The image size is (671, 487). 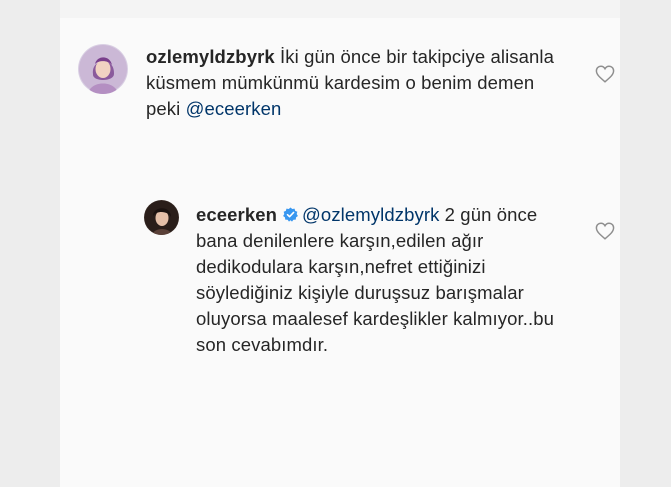 What do you see at coordinates (210, 56) in the screenshot?
I see `comment-username: ozlemyldzbyrk` at bounding box center [210, 56].